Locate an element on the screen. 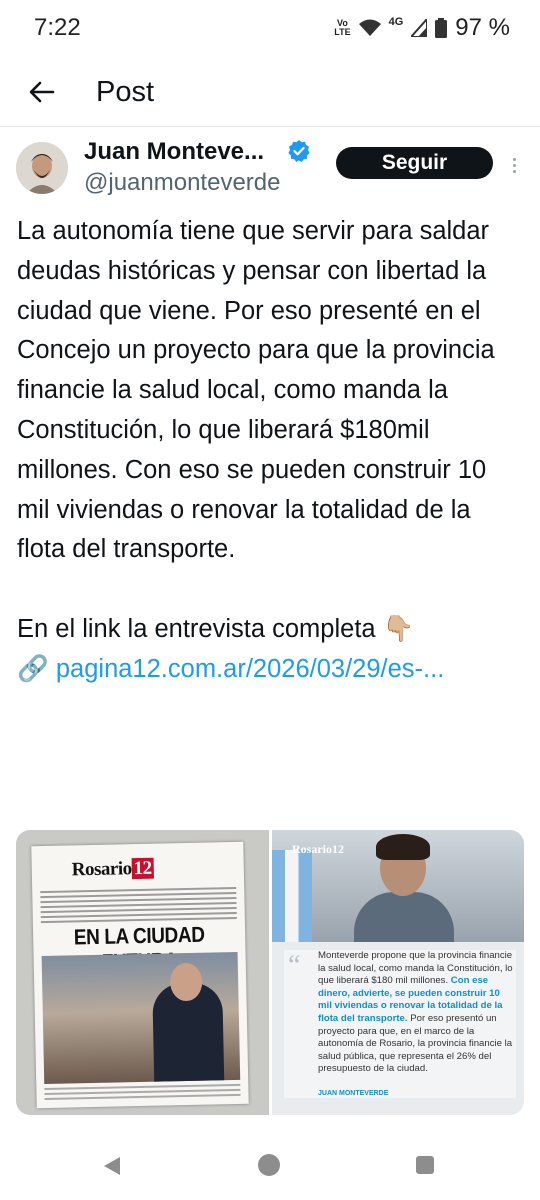 The image size is (540, 1200). status-icons: Vo LTE 4G 97 % is located at coordinates (422, 28).